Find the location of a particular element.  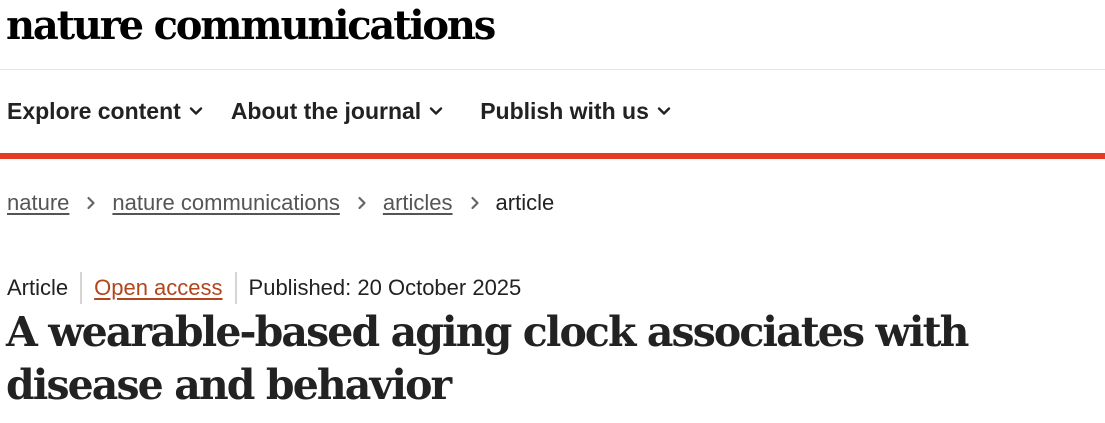

accent-divider is located at coordinates (552, 156).